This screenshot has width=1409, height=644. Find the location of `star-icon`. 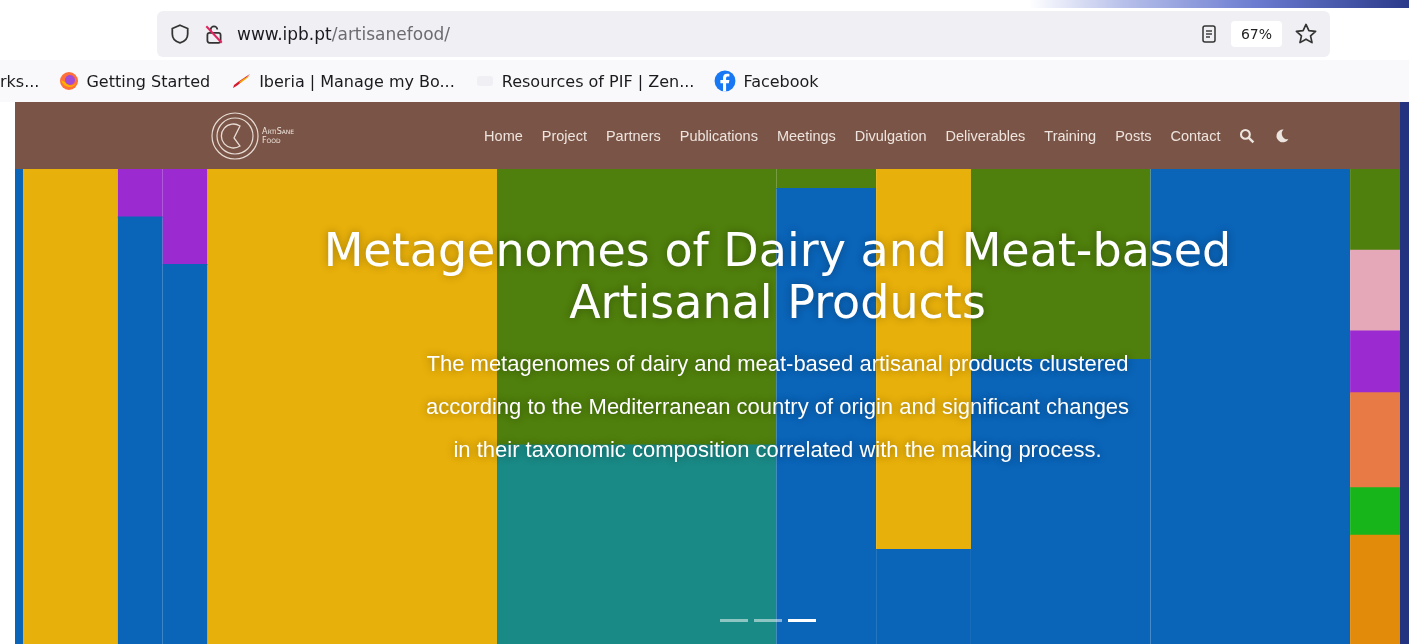

star-icon is located at coordinates (1306, 34).